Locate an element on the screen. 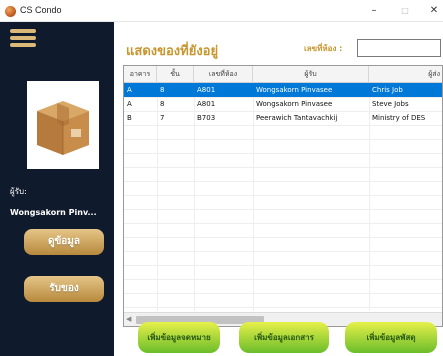 This screenshot has height=356, width=443. cell-sender: Ministry of DES is located at coordinates (399, 118).